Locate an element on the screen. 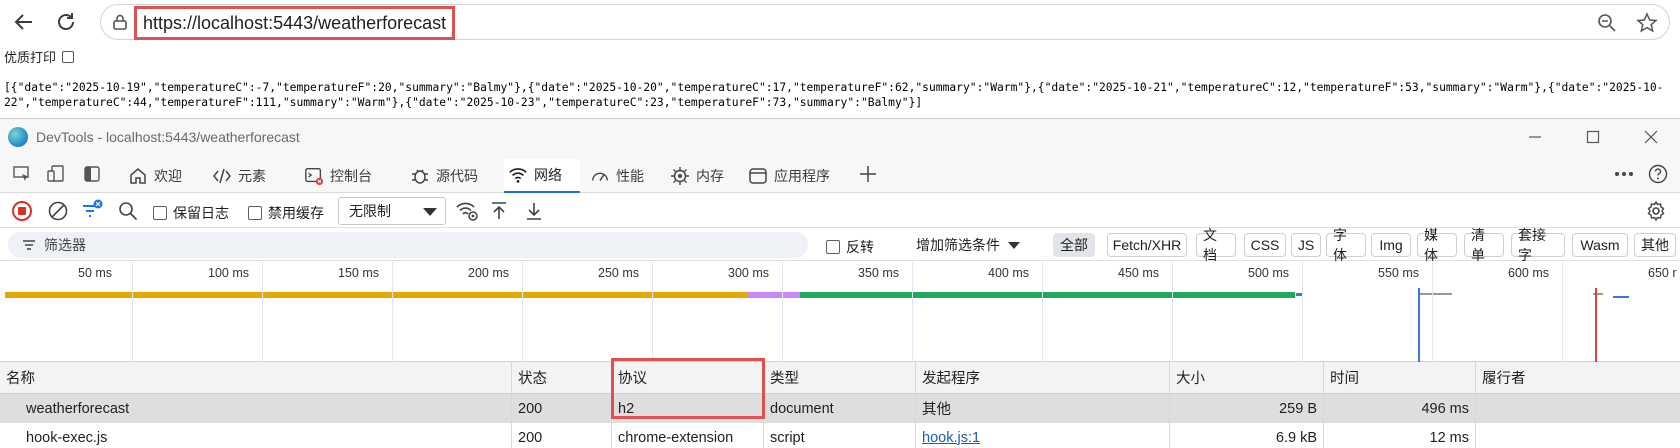 The width and height of the screenshot is (1680, 448). request-type: document is located at coordinates (840, 408).